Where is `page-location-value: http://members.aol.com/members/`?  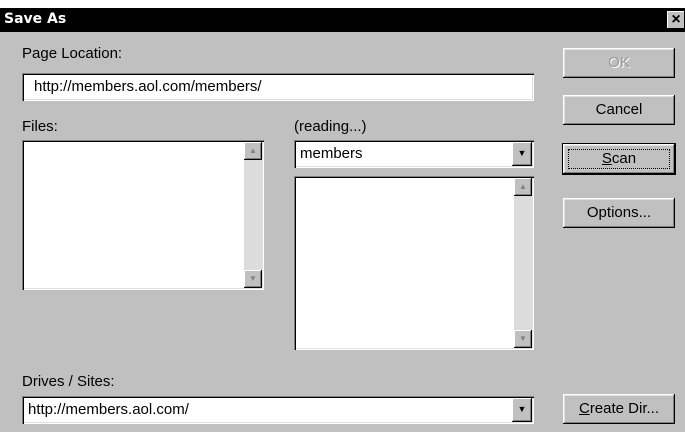 page-location-value: http://members.aol.com/members/ is located at coordinates (148, 86).